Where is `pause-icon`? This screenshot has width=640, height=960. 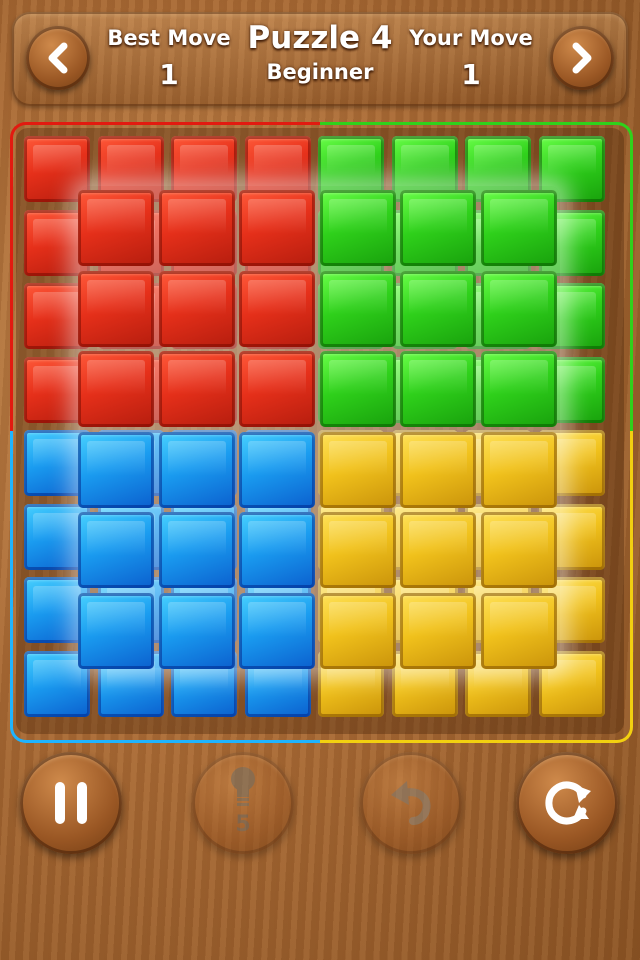 pause-icon is located at coordinates (71, 803).